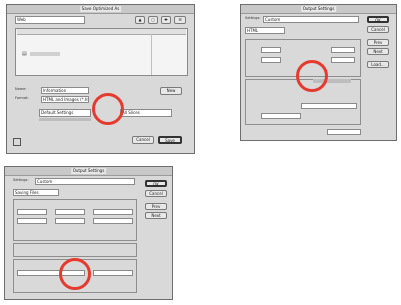 Image resolution: width=401 pixels, height=305 pixels. I want to click on column-divider, so click(151, 54).